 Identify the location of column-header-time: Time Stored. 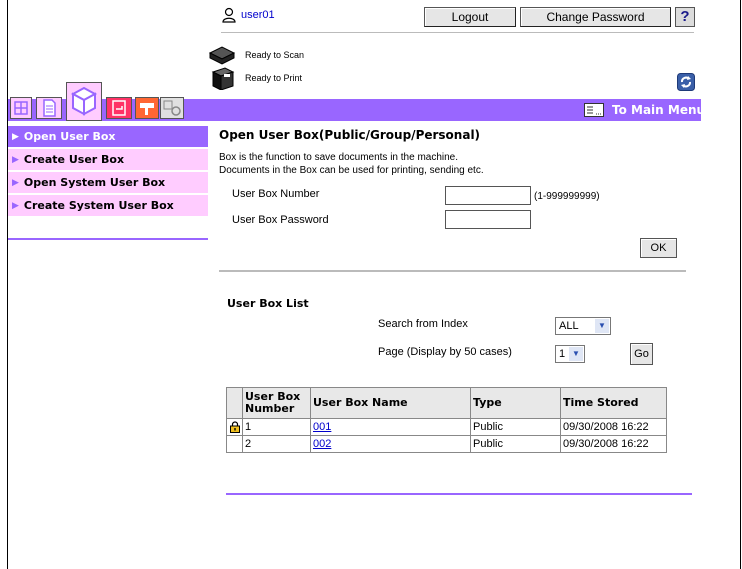
(613, 403).